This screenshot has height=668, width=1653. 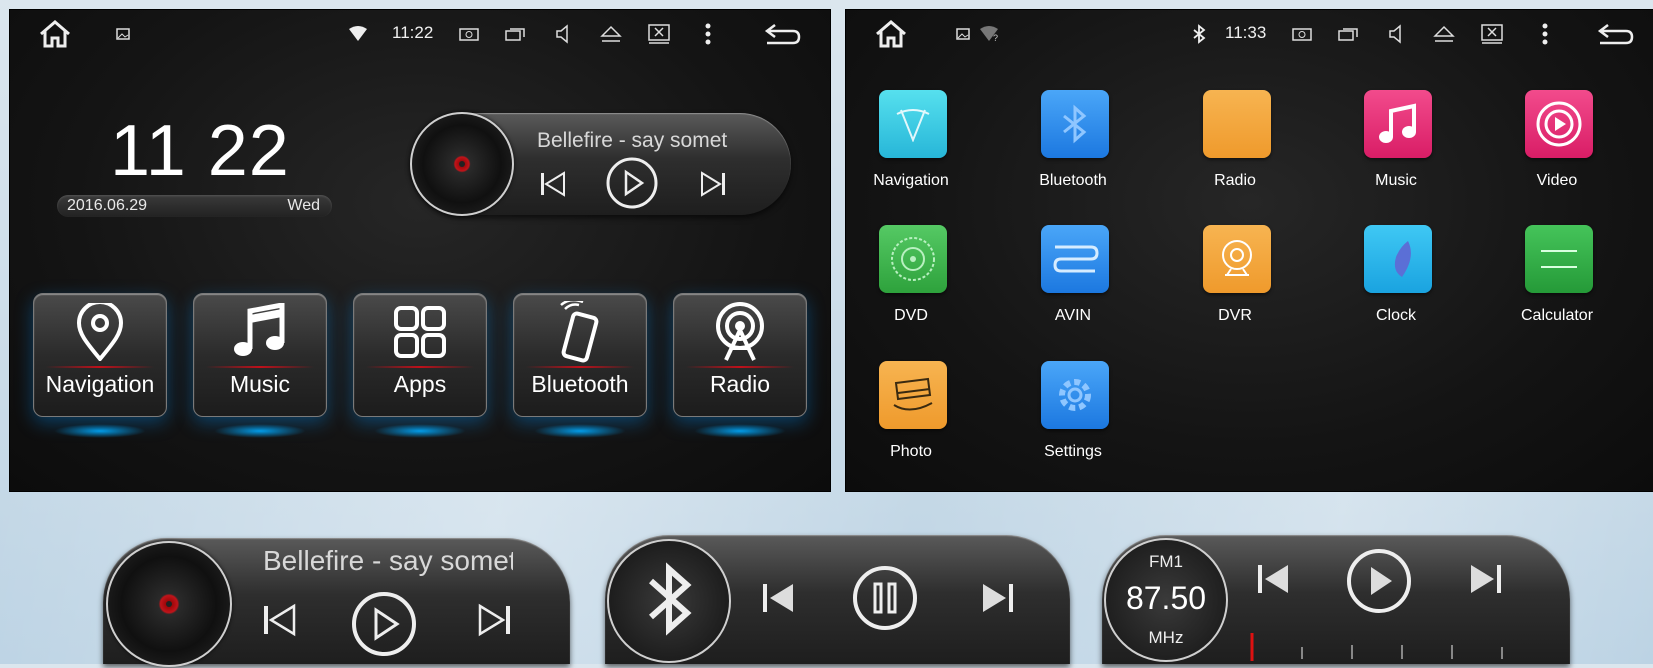 What do you see at coordinates (100, 332) in the screenshot?
I see `location-pin-icon` at bounding box center [100, 332].